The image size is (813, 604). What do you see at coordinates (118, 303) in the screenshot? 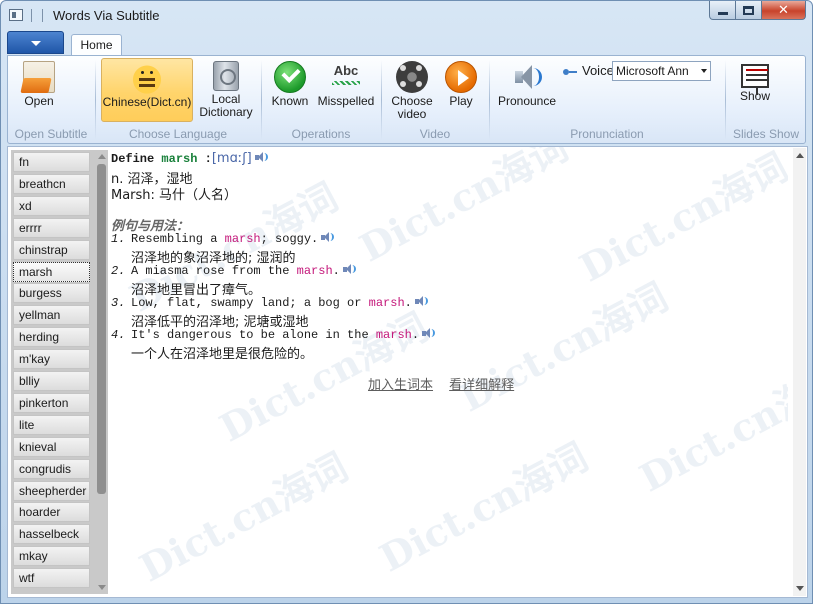
I see `example-number: 3.` at bounding box center [118, 303].